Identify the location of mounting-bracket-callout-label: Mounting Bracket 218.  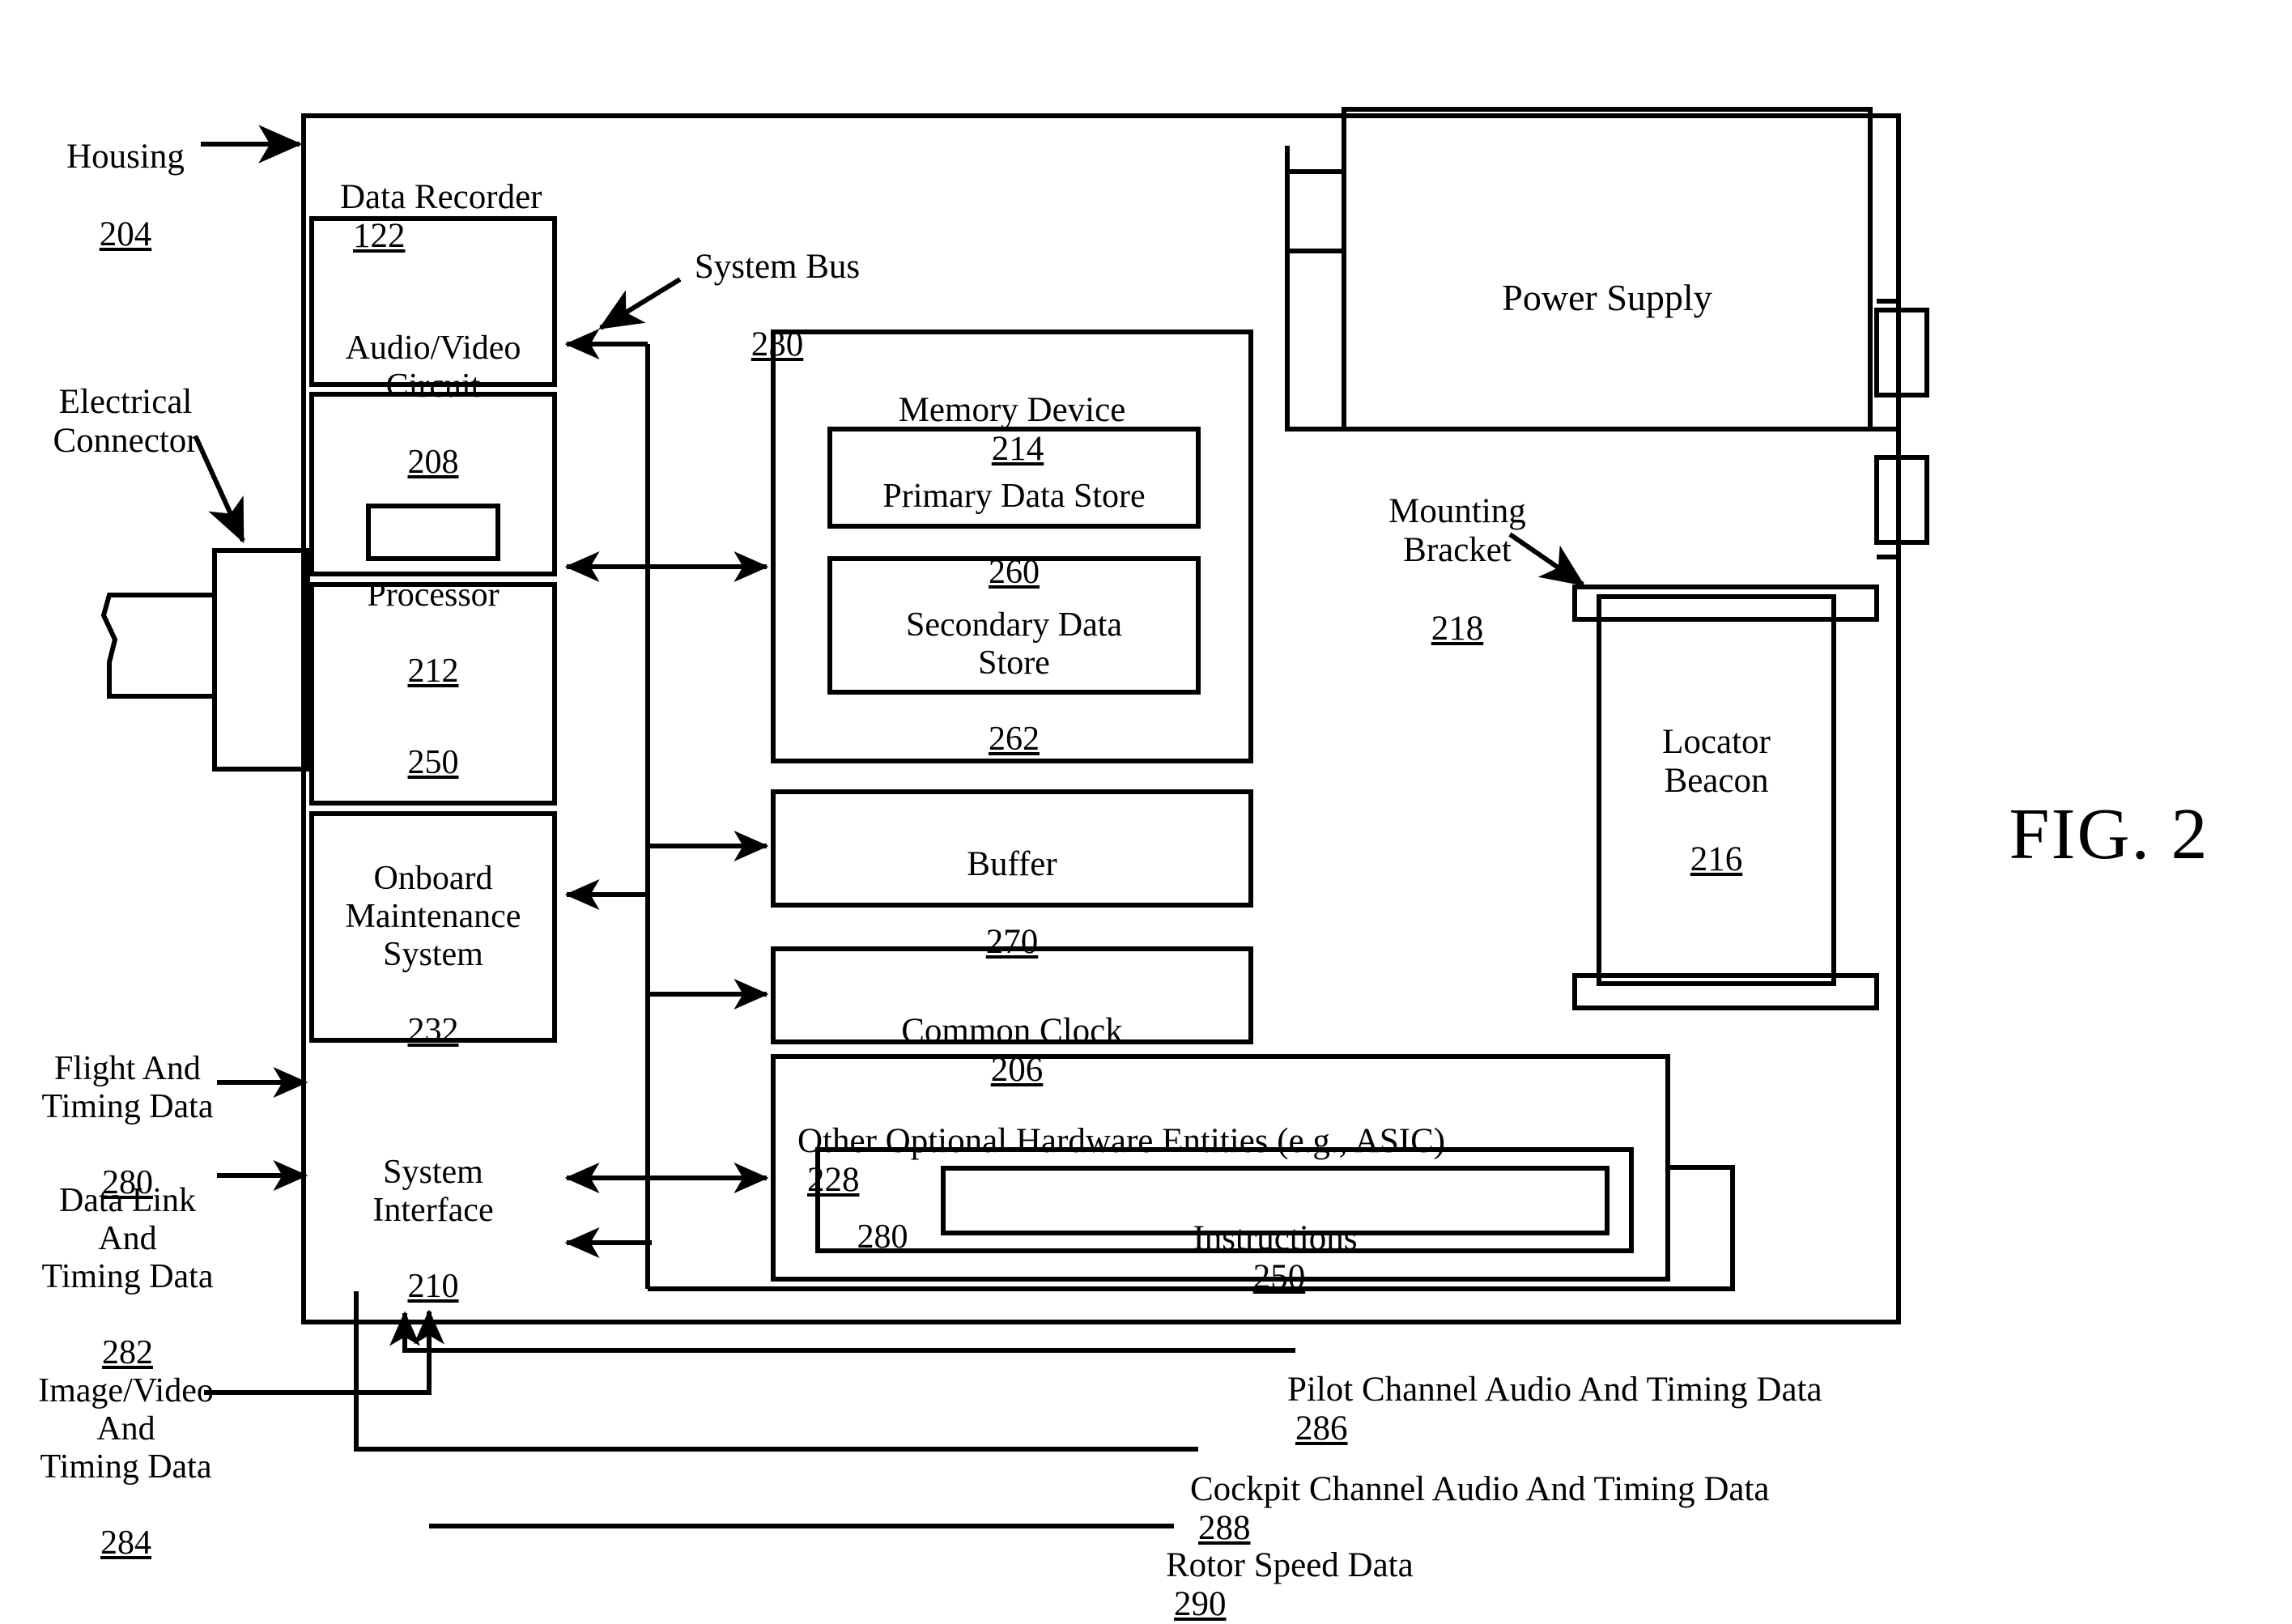
(1457, 550).